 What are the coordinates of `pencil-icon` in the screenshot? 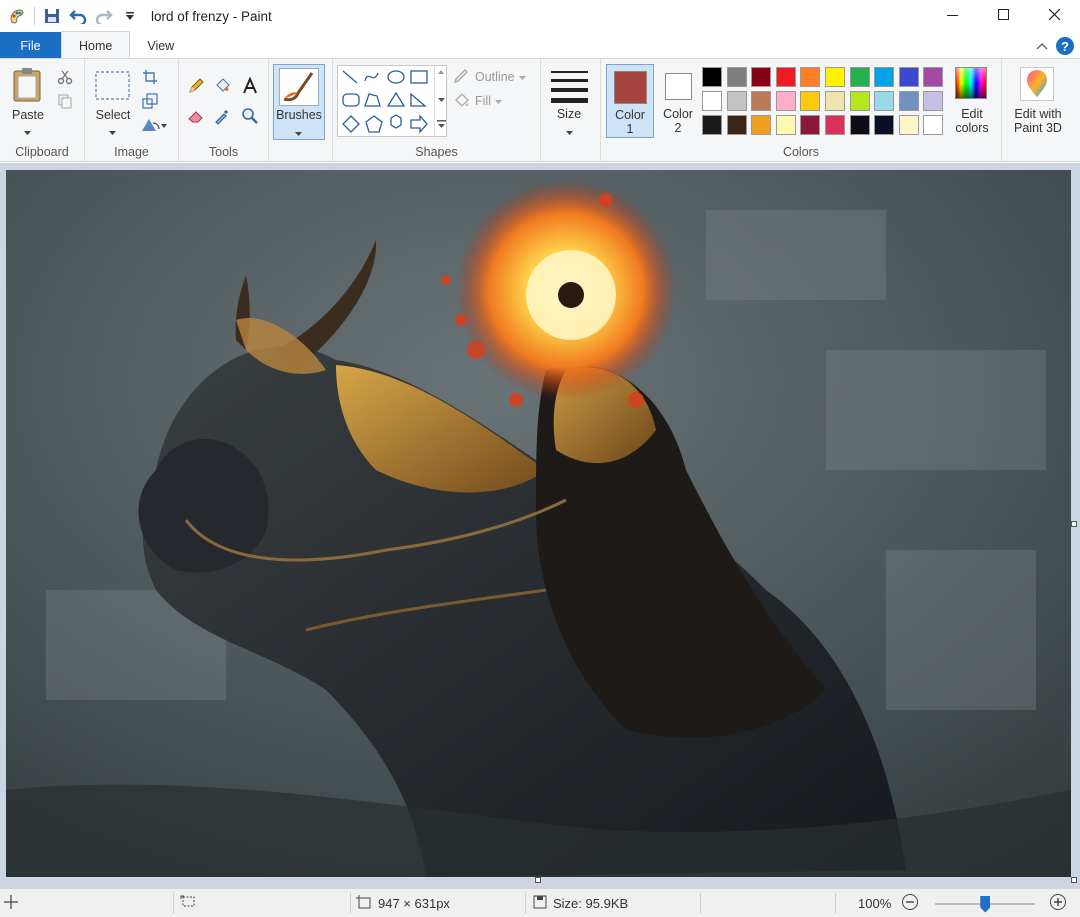 It's located at (196, 86).